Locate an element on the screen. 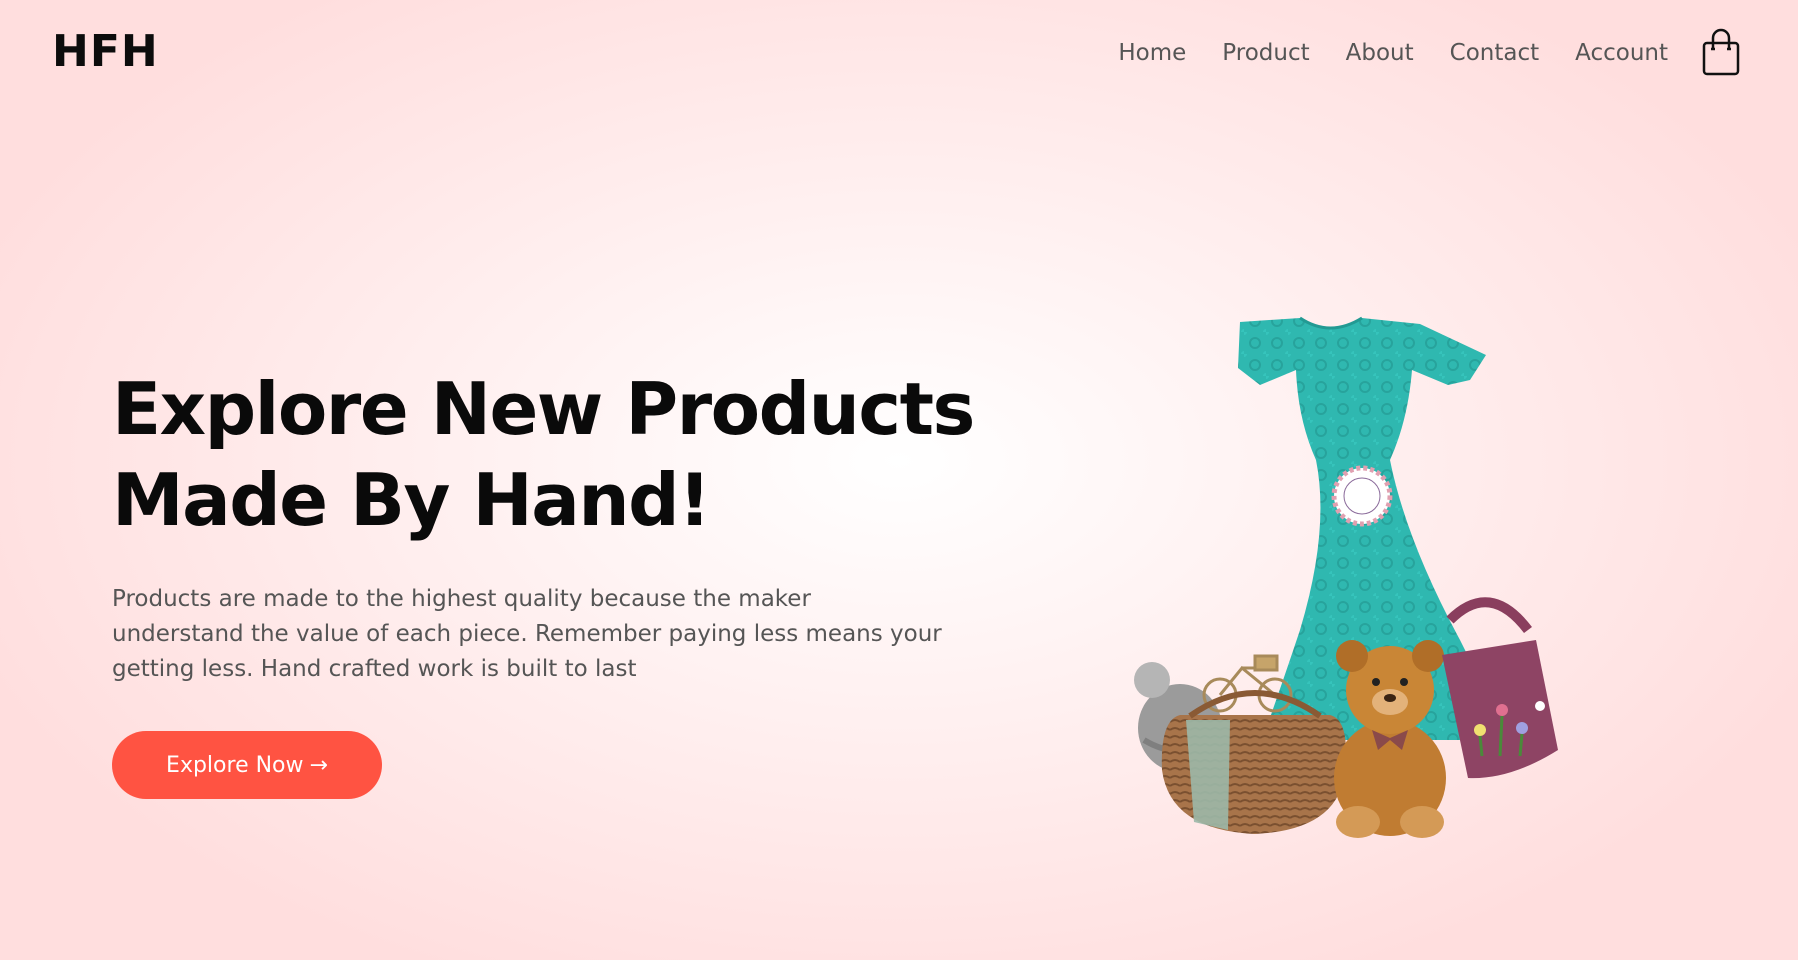 This screenshot has height=960, width=1798. basket-graphic is located at coordinates (1253, 762).